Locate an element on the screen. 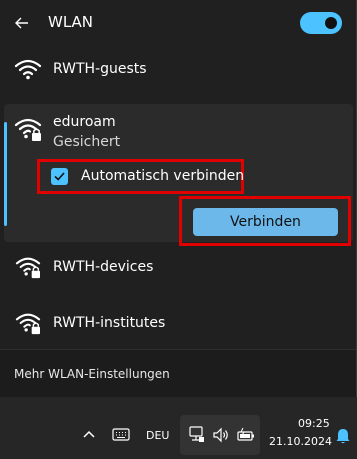  show-hidden-icons-button is located at coordinates (89, 434).